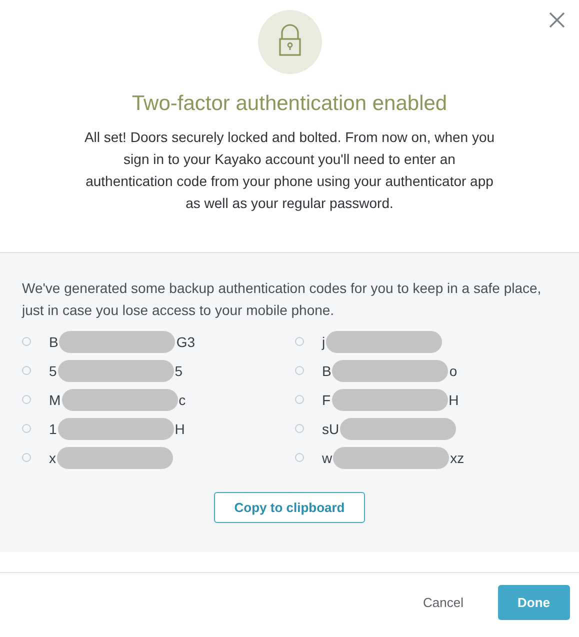 The width and height of the screenshot is (579, 637). What do you see at coordinates (53, 428) in the screenshot?
I see `code-text: 1` at bounding box center [53, 428].